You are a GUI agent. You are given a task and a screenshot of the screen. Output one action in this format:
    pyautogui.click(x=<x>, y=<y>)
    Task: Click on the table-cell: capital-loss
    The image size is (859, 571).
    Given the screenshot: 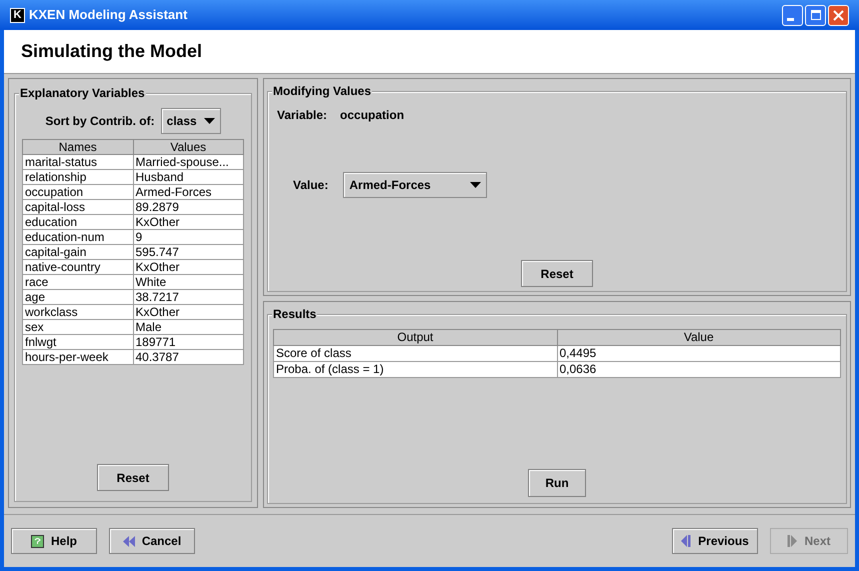 What is the action you would take?
    pyautogui.click(x=77, y=207)
    